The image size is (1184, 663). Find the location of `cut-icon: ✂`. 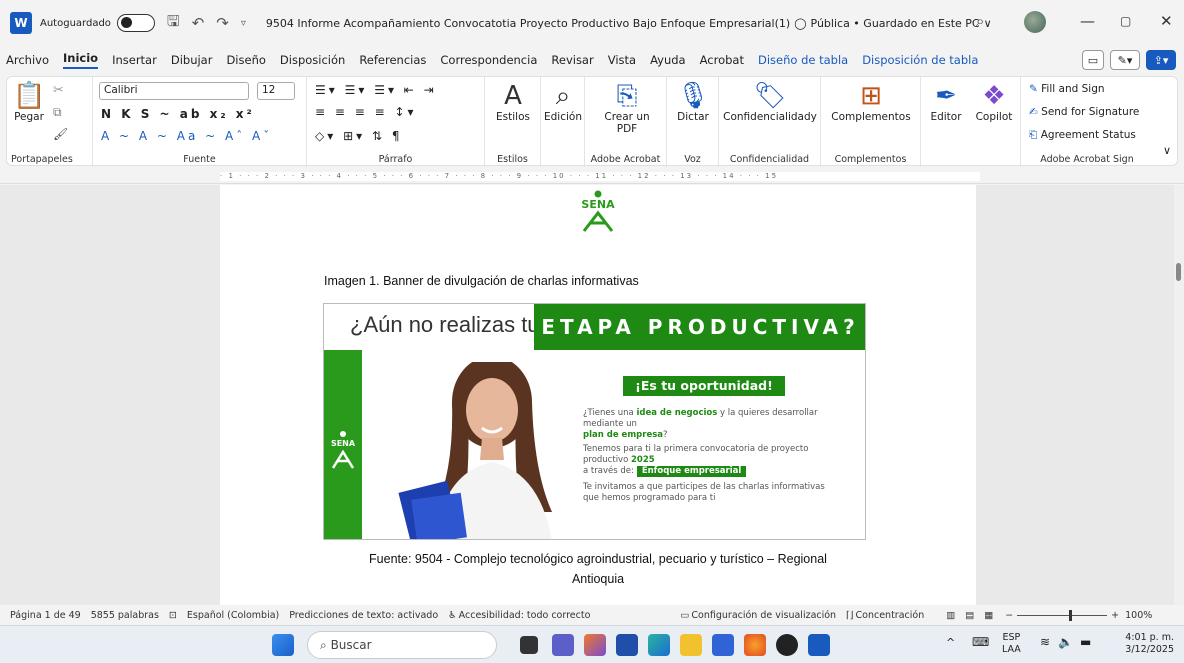

cut-icon: ✂ is located at coordinates (58, 90).